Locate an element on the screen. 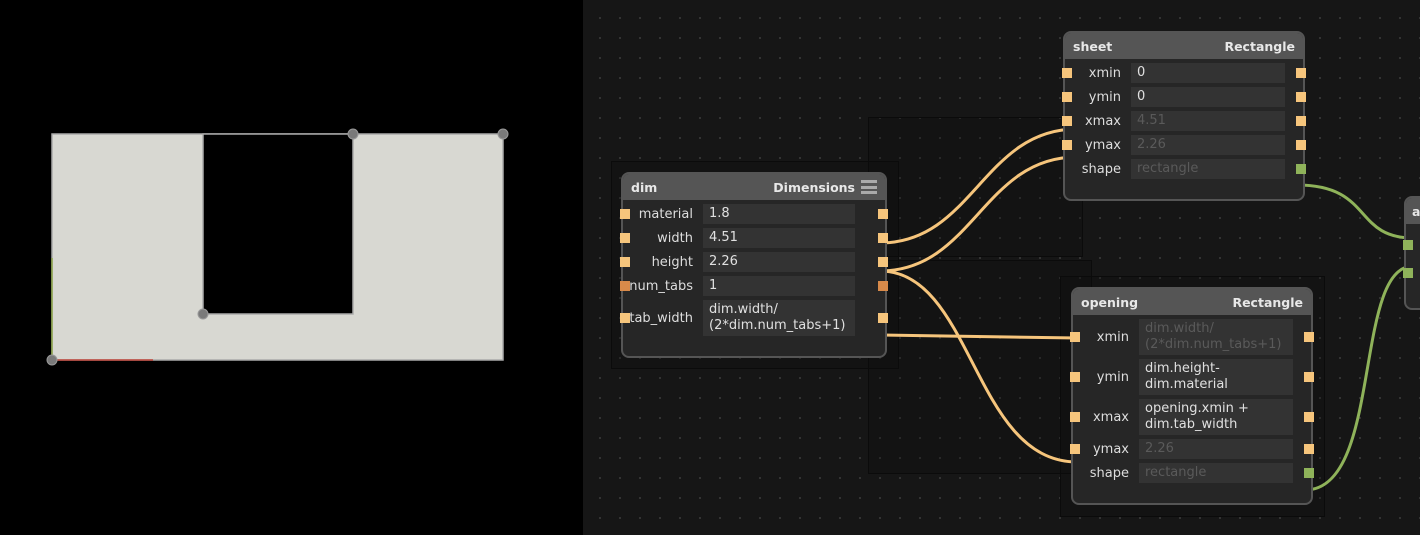  field-row-ymin: ymin 0 is located at coordinates (1184, 97).